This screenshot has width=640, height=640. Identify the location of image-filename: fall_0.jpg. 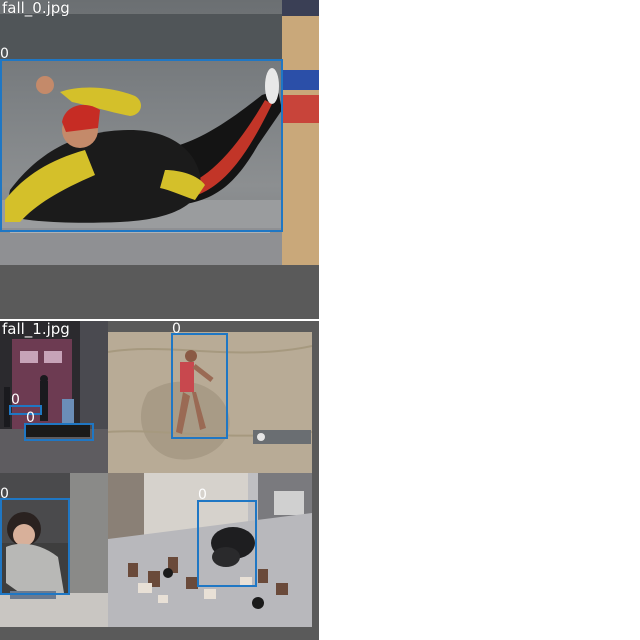
(36, 8).